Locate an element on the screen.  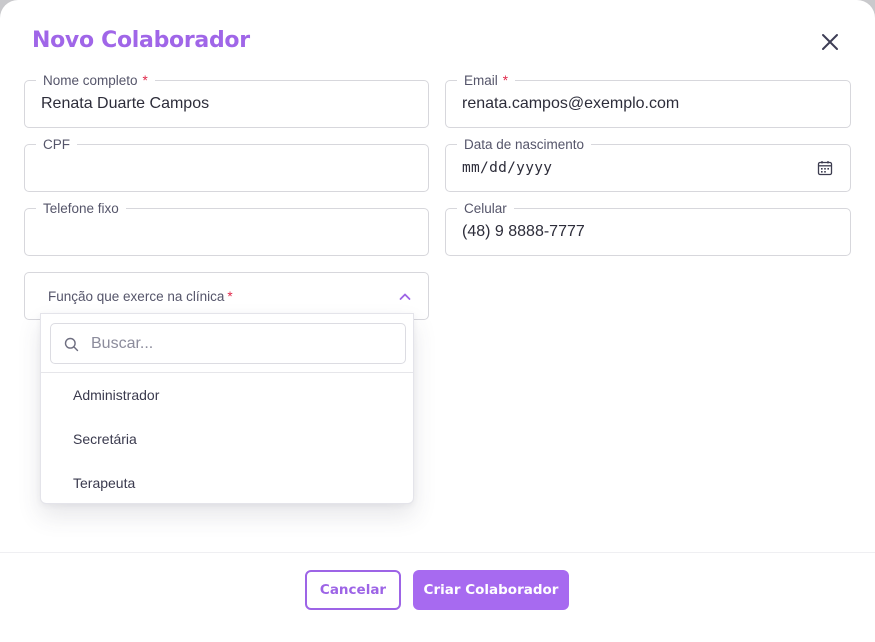
calendar-icon is located at coordinates (825, 168).